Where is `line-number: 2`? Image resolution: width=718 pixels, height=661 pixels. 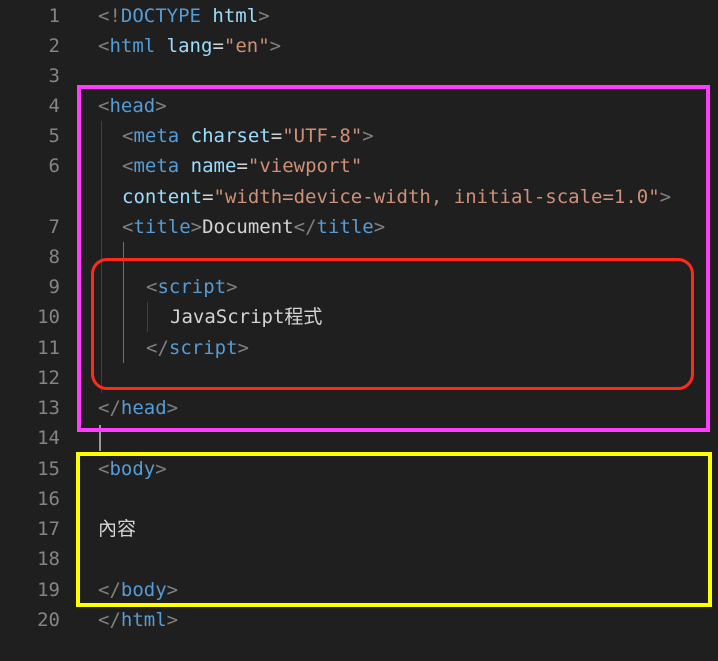 line-number: 2 is located at coordinates (54, 46).